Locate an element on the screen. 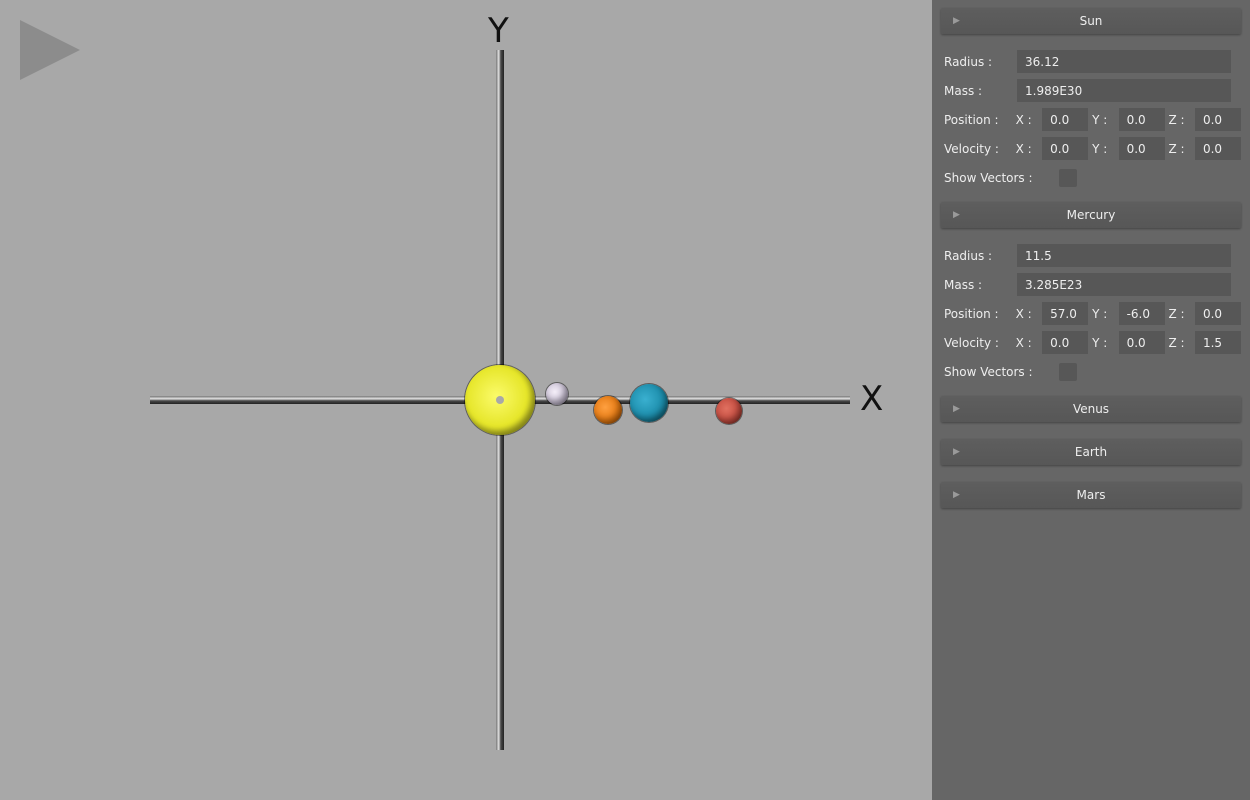 The image size is (1250, 800). mercury-mass-field is located at coordinates (1124, 284).